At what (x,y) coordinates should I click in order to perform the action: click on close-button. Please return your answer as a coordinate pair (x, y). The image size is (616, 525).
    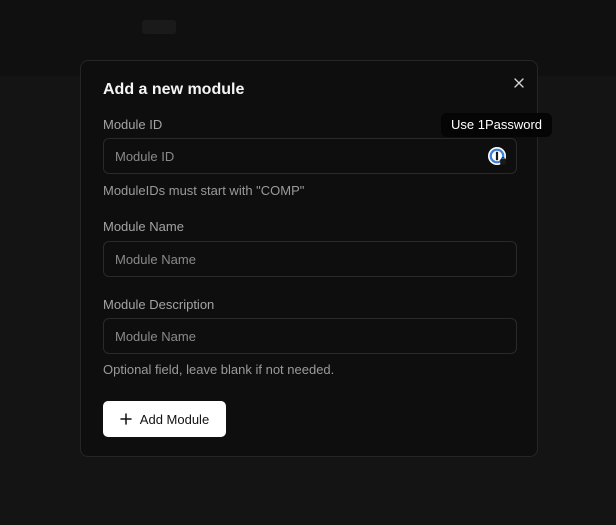
    Looking at the image, I should click on (519, 83).